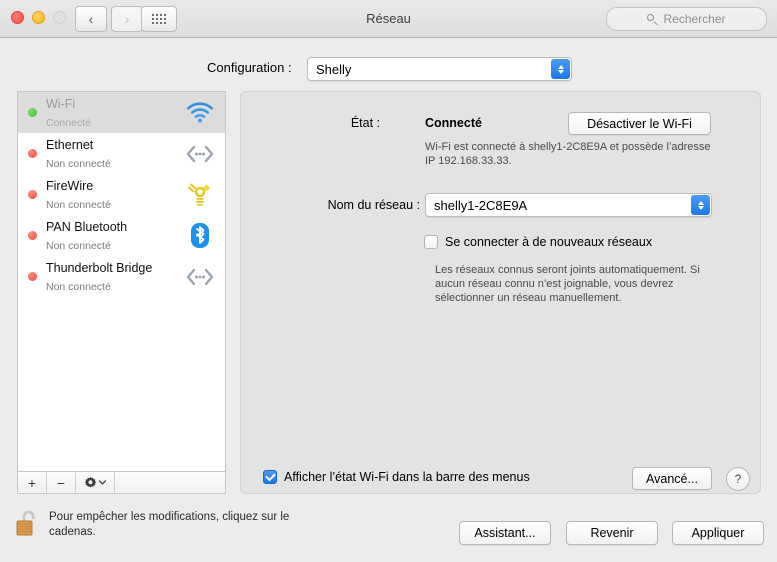 This screenshot has height=562, width=777. I want to click on revert-button: Revenir, so click(612, 533).